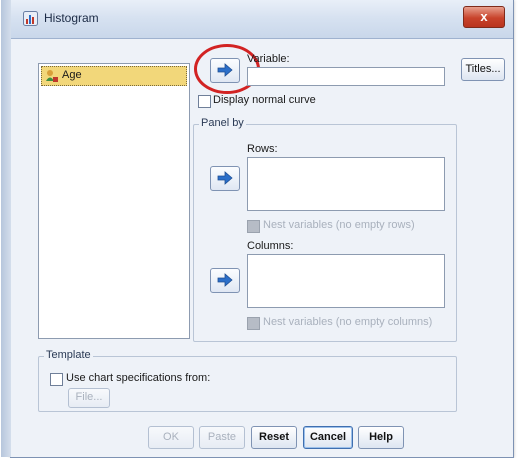 The image size is (522, 458). What do you see at coordinates (346, 76) in the screenshot?
I see `variable-field` at bounding box center [346, 76].